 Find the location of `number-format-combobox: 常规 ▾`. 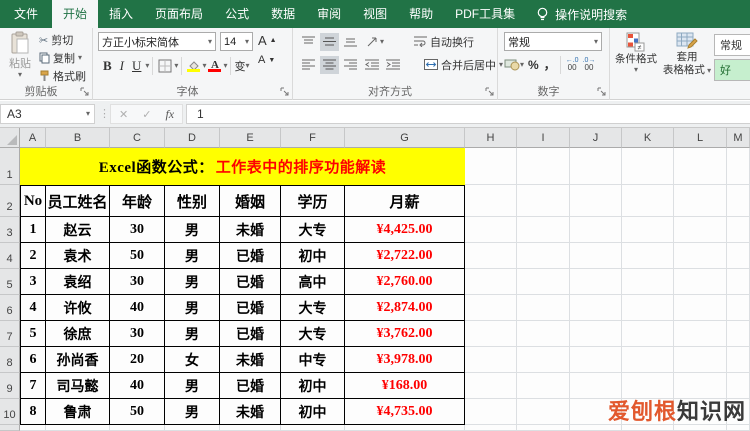

number-format-combobox: 常规 ▾ is located at coordinates (553, 41).